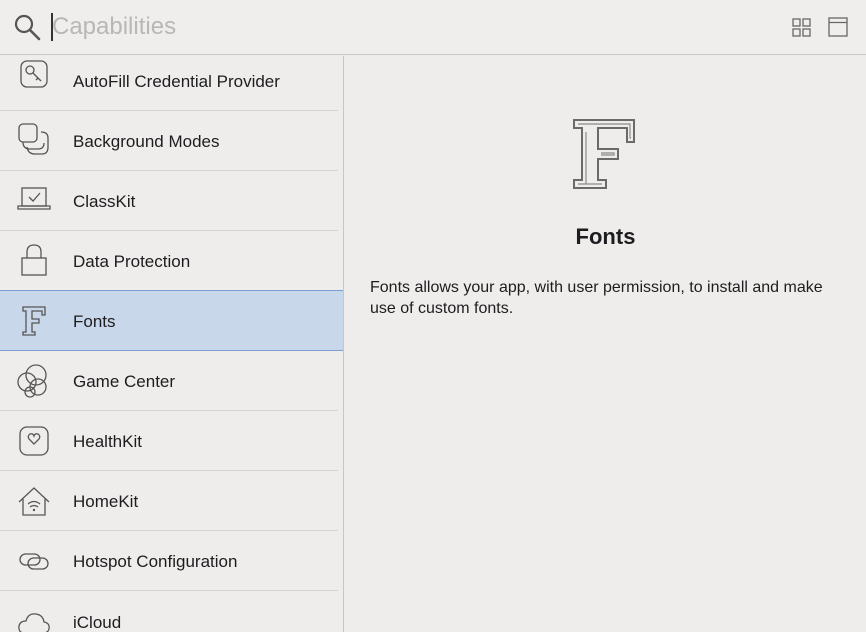 The width and height of the screenshot is (866, 632). Describe the element at coordinates (171, 320) in the screenshot. I see `capability-item-fonts: Fonts` at that location.